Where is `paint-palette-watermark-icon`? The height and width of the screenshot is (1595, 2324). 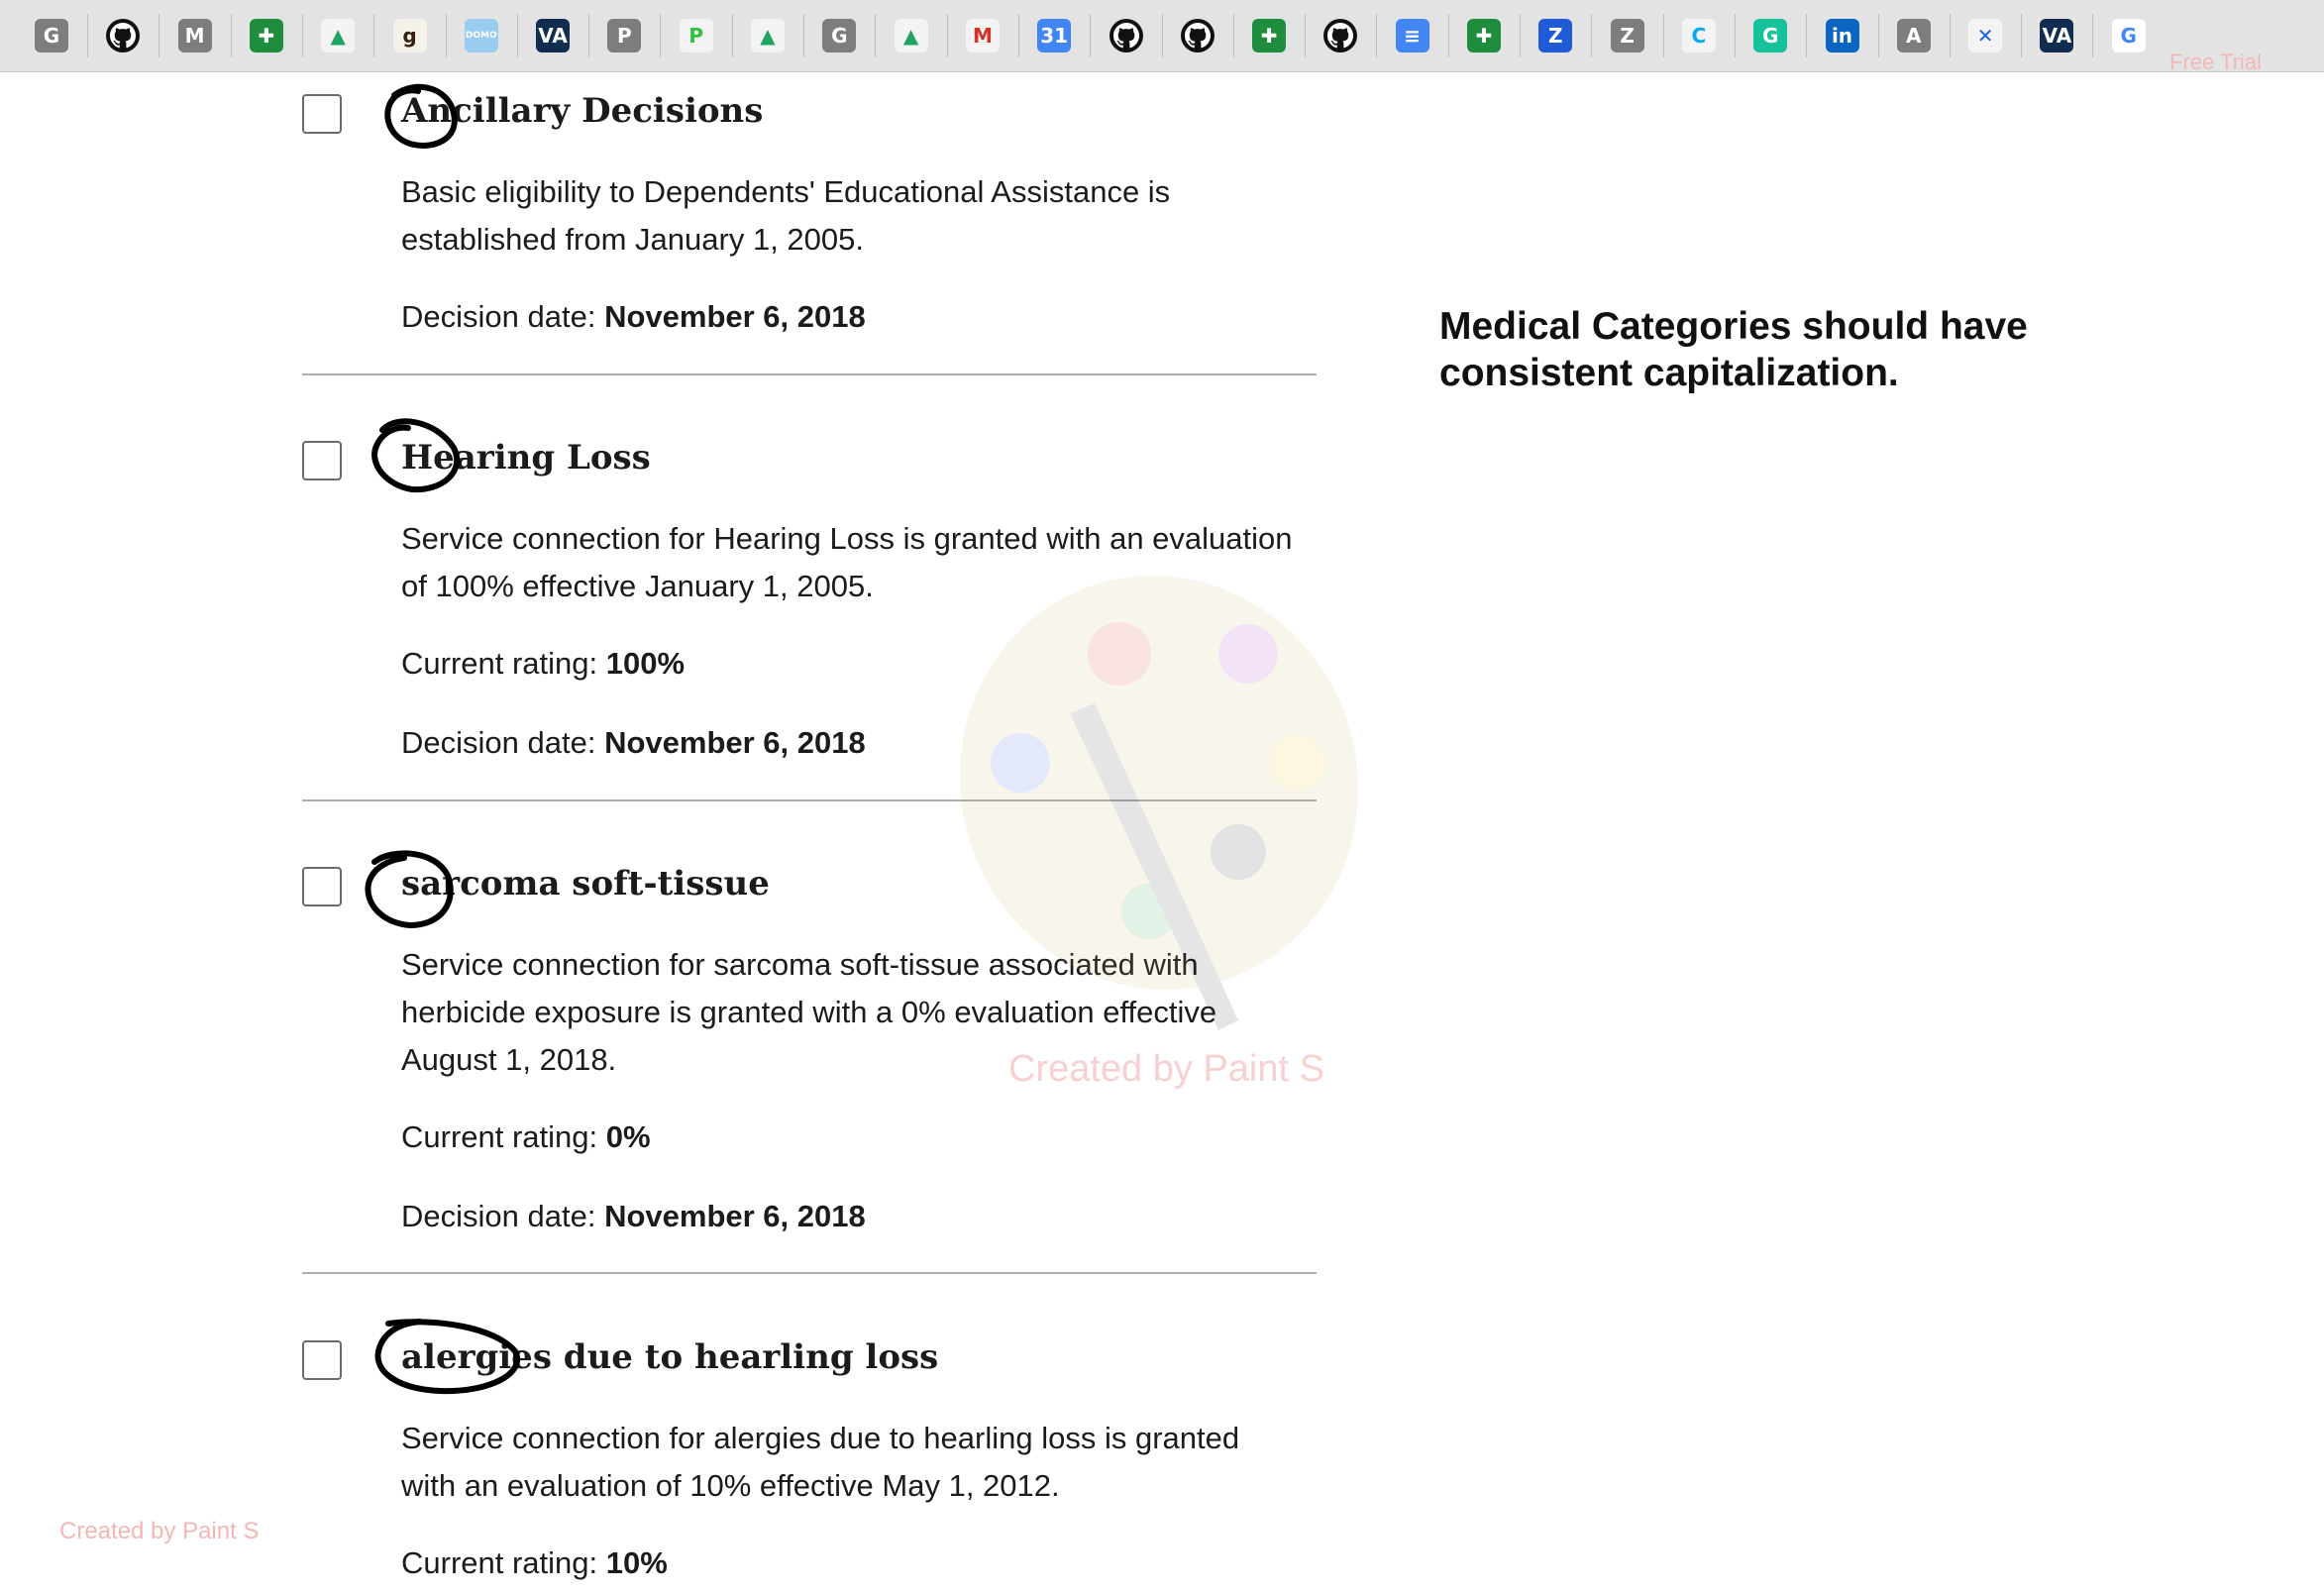
paint-palette-watermark-icon is located at coordinates (1159, 803).